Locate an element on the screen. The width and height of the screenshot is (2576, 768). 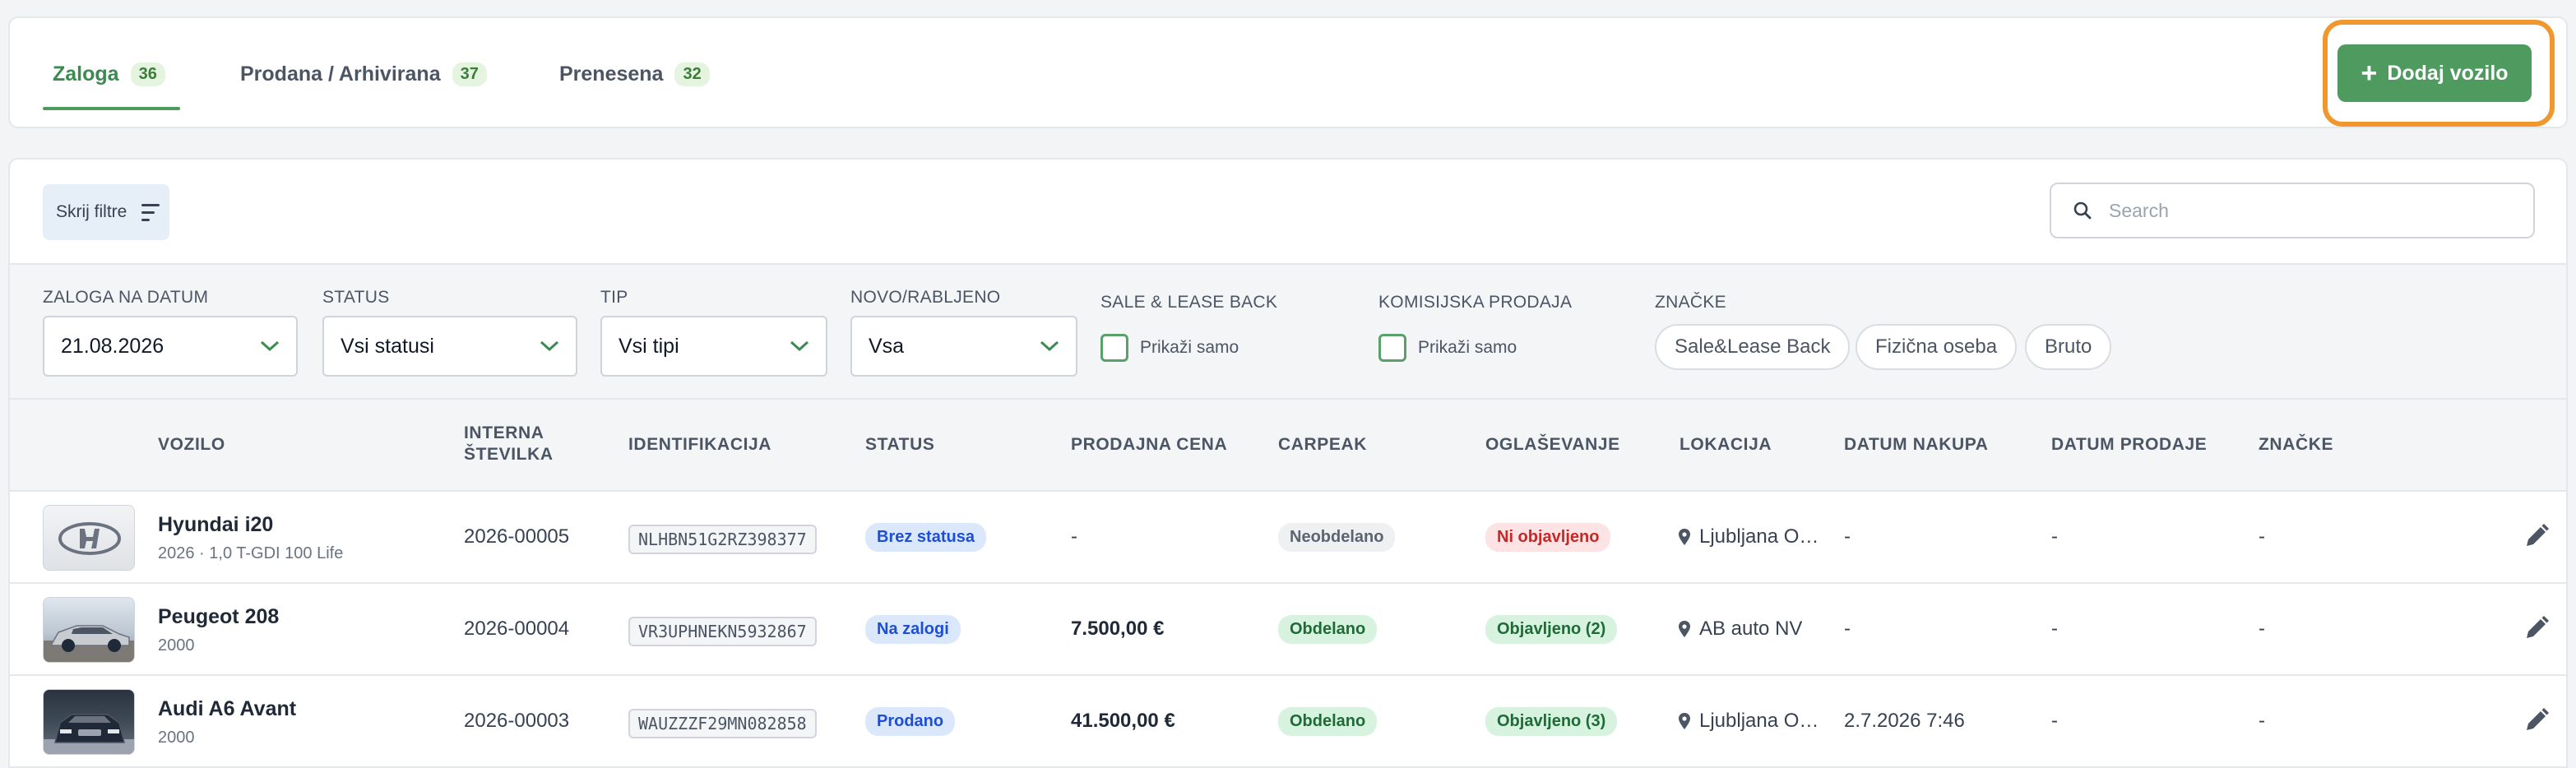
vin-code: NLHBN51G2RZ398377 is located at coordinates (723, 539).